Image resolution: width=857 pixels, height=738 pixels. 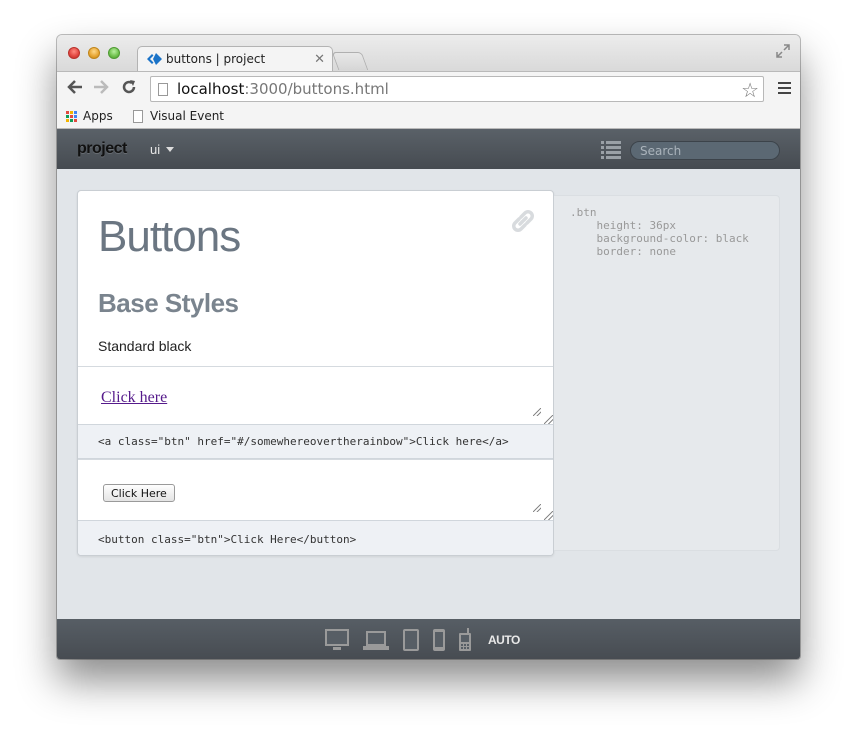 What do you see at coordinates (428, 149) in the screenshot?
I see `app-header: project ui` at bounding box center [428, 149].